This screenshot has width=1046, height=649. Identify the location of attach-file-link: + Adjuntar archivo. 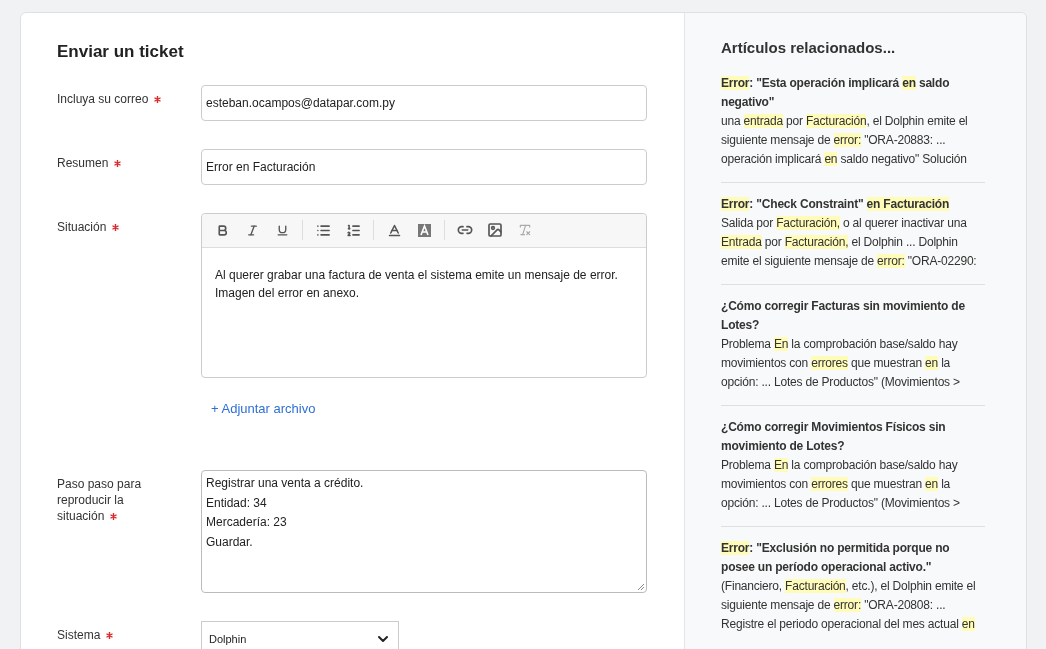
(429, 408).